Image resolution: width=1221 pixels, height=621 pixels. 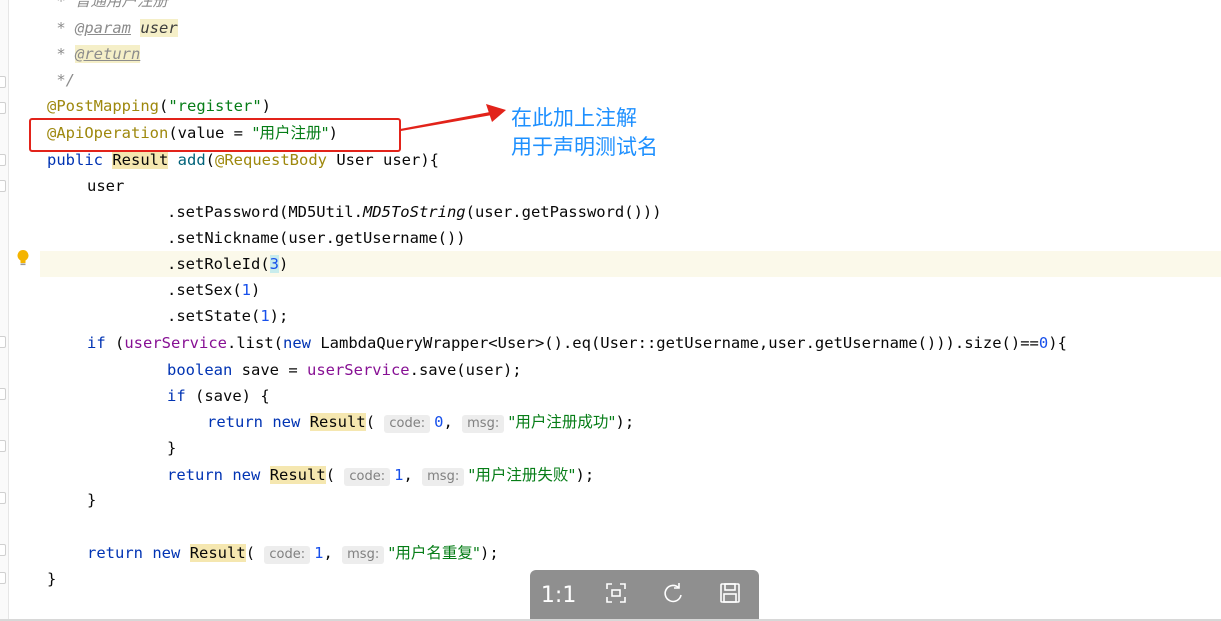 What do you see at coordinates (644, 595) in the screenshot?
I see `image-viewer-toolbar: 1:1` at bounding box center [644, 595].